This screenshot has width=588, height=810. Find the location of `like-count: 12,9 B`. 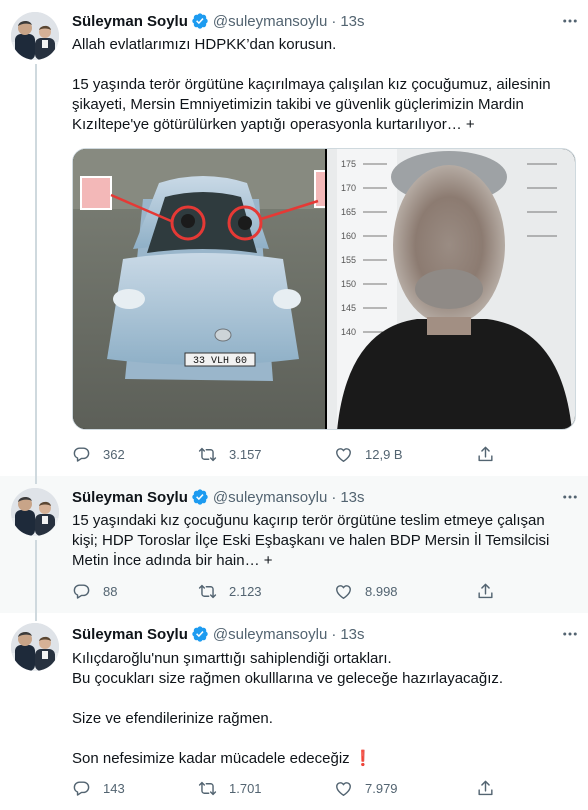

like-count: 12,9 B is located at coordinates (384, 454).